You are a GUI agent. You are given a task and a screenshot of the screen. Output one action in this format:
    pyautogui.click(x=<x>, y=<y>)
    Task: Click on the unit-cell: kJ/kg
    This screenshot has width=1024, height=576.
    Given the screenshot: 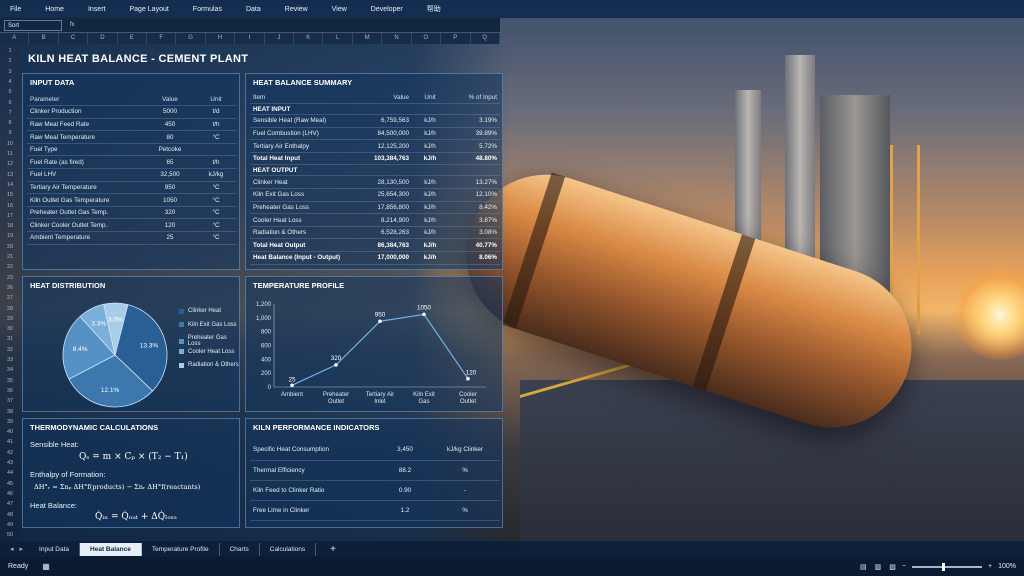 What is the action you would take?
    pyautogui.click(x=216, y=175)
    